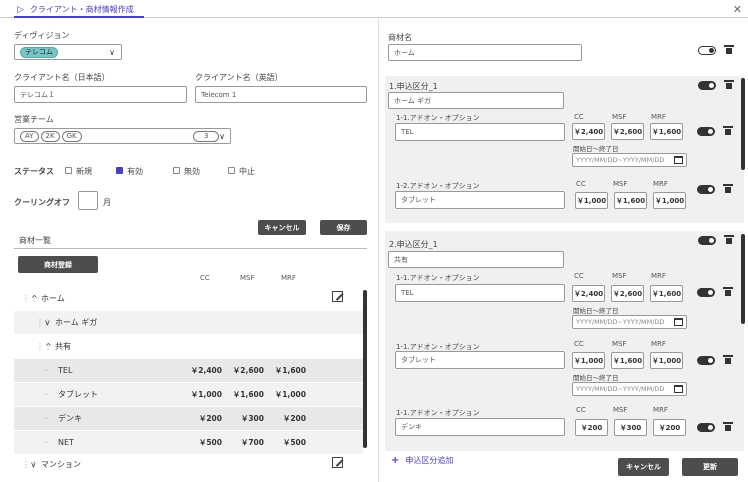  Describe the element at coordinates (186, 171) in the screenshot. I see `status-option-inactive: 無効` at that location.